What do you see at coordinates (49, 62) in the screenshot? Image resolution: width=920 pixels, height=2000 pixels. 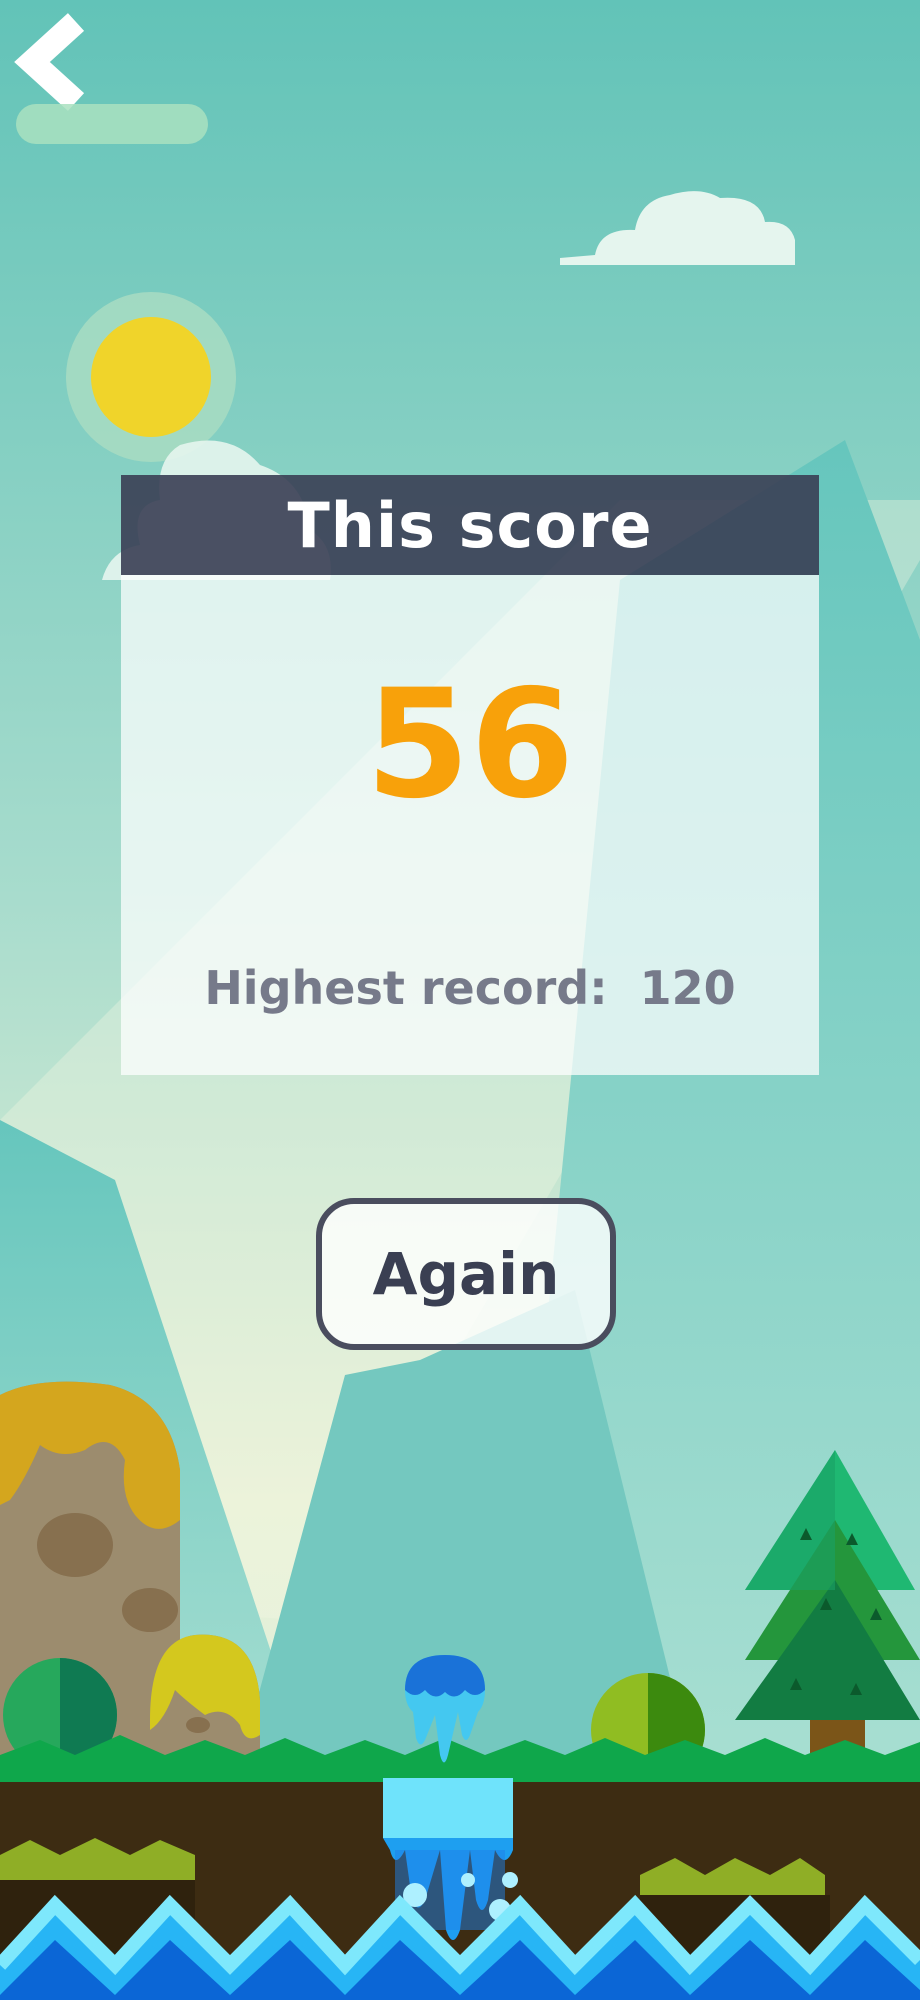 I see `chevron-left-icon` at bounding box center [49, 62].